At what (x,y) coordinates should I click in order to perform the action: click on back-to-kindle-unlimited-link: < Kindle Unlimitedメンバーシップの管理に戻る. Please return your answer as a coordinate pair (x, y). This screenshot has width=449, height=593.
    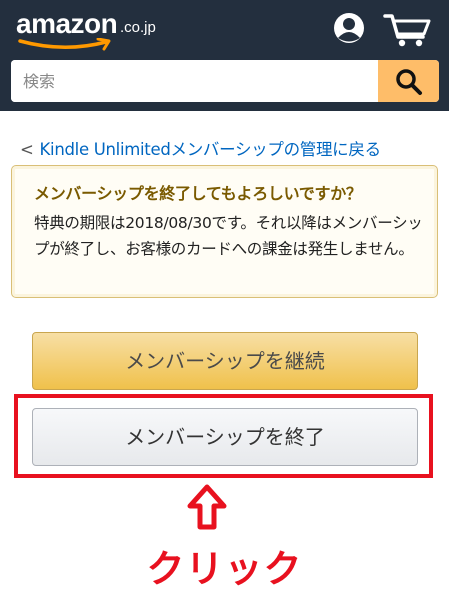
    Looking at the image, I should click on (200, 148).